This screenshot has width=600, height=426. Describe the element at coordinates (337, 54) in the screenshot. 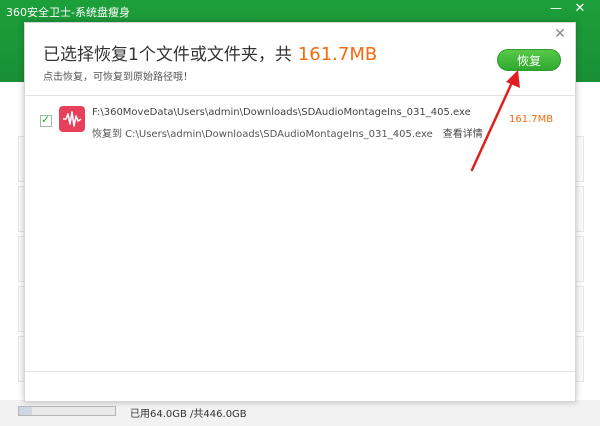

I see `title-size: 161.7MB` at that location.